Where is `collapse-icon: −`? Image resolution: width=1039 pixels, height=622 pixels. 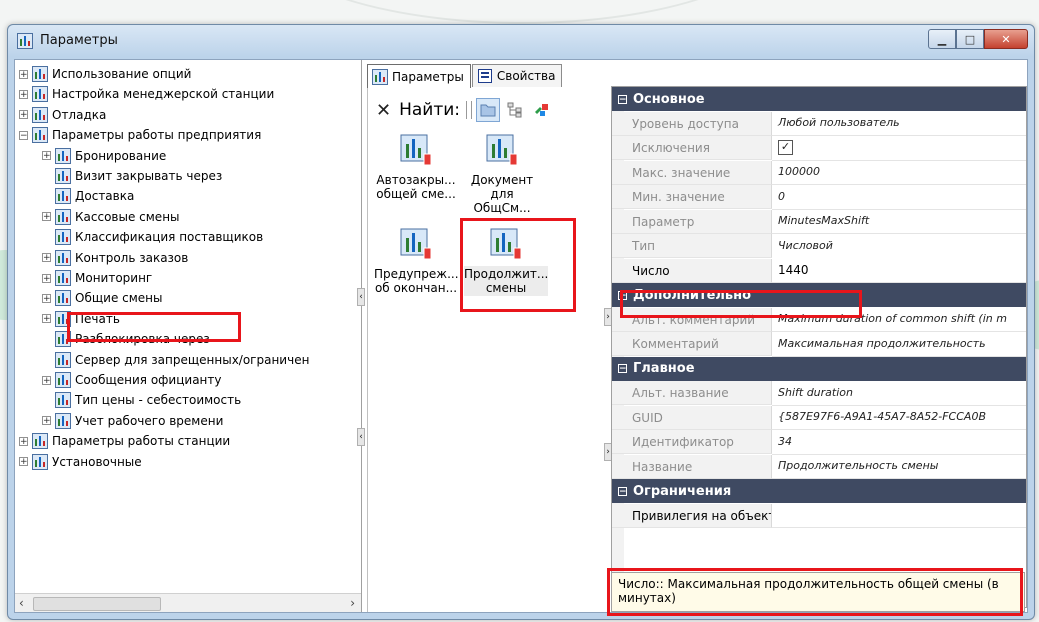 collapse-icon: − is located at coordinates (23, 135).